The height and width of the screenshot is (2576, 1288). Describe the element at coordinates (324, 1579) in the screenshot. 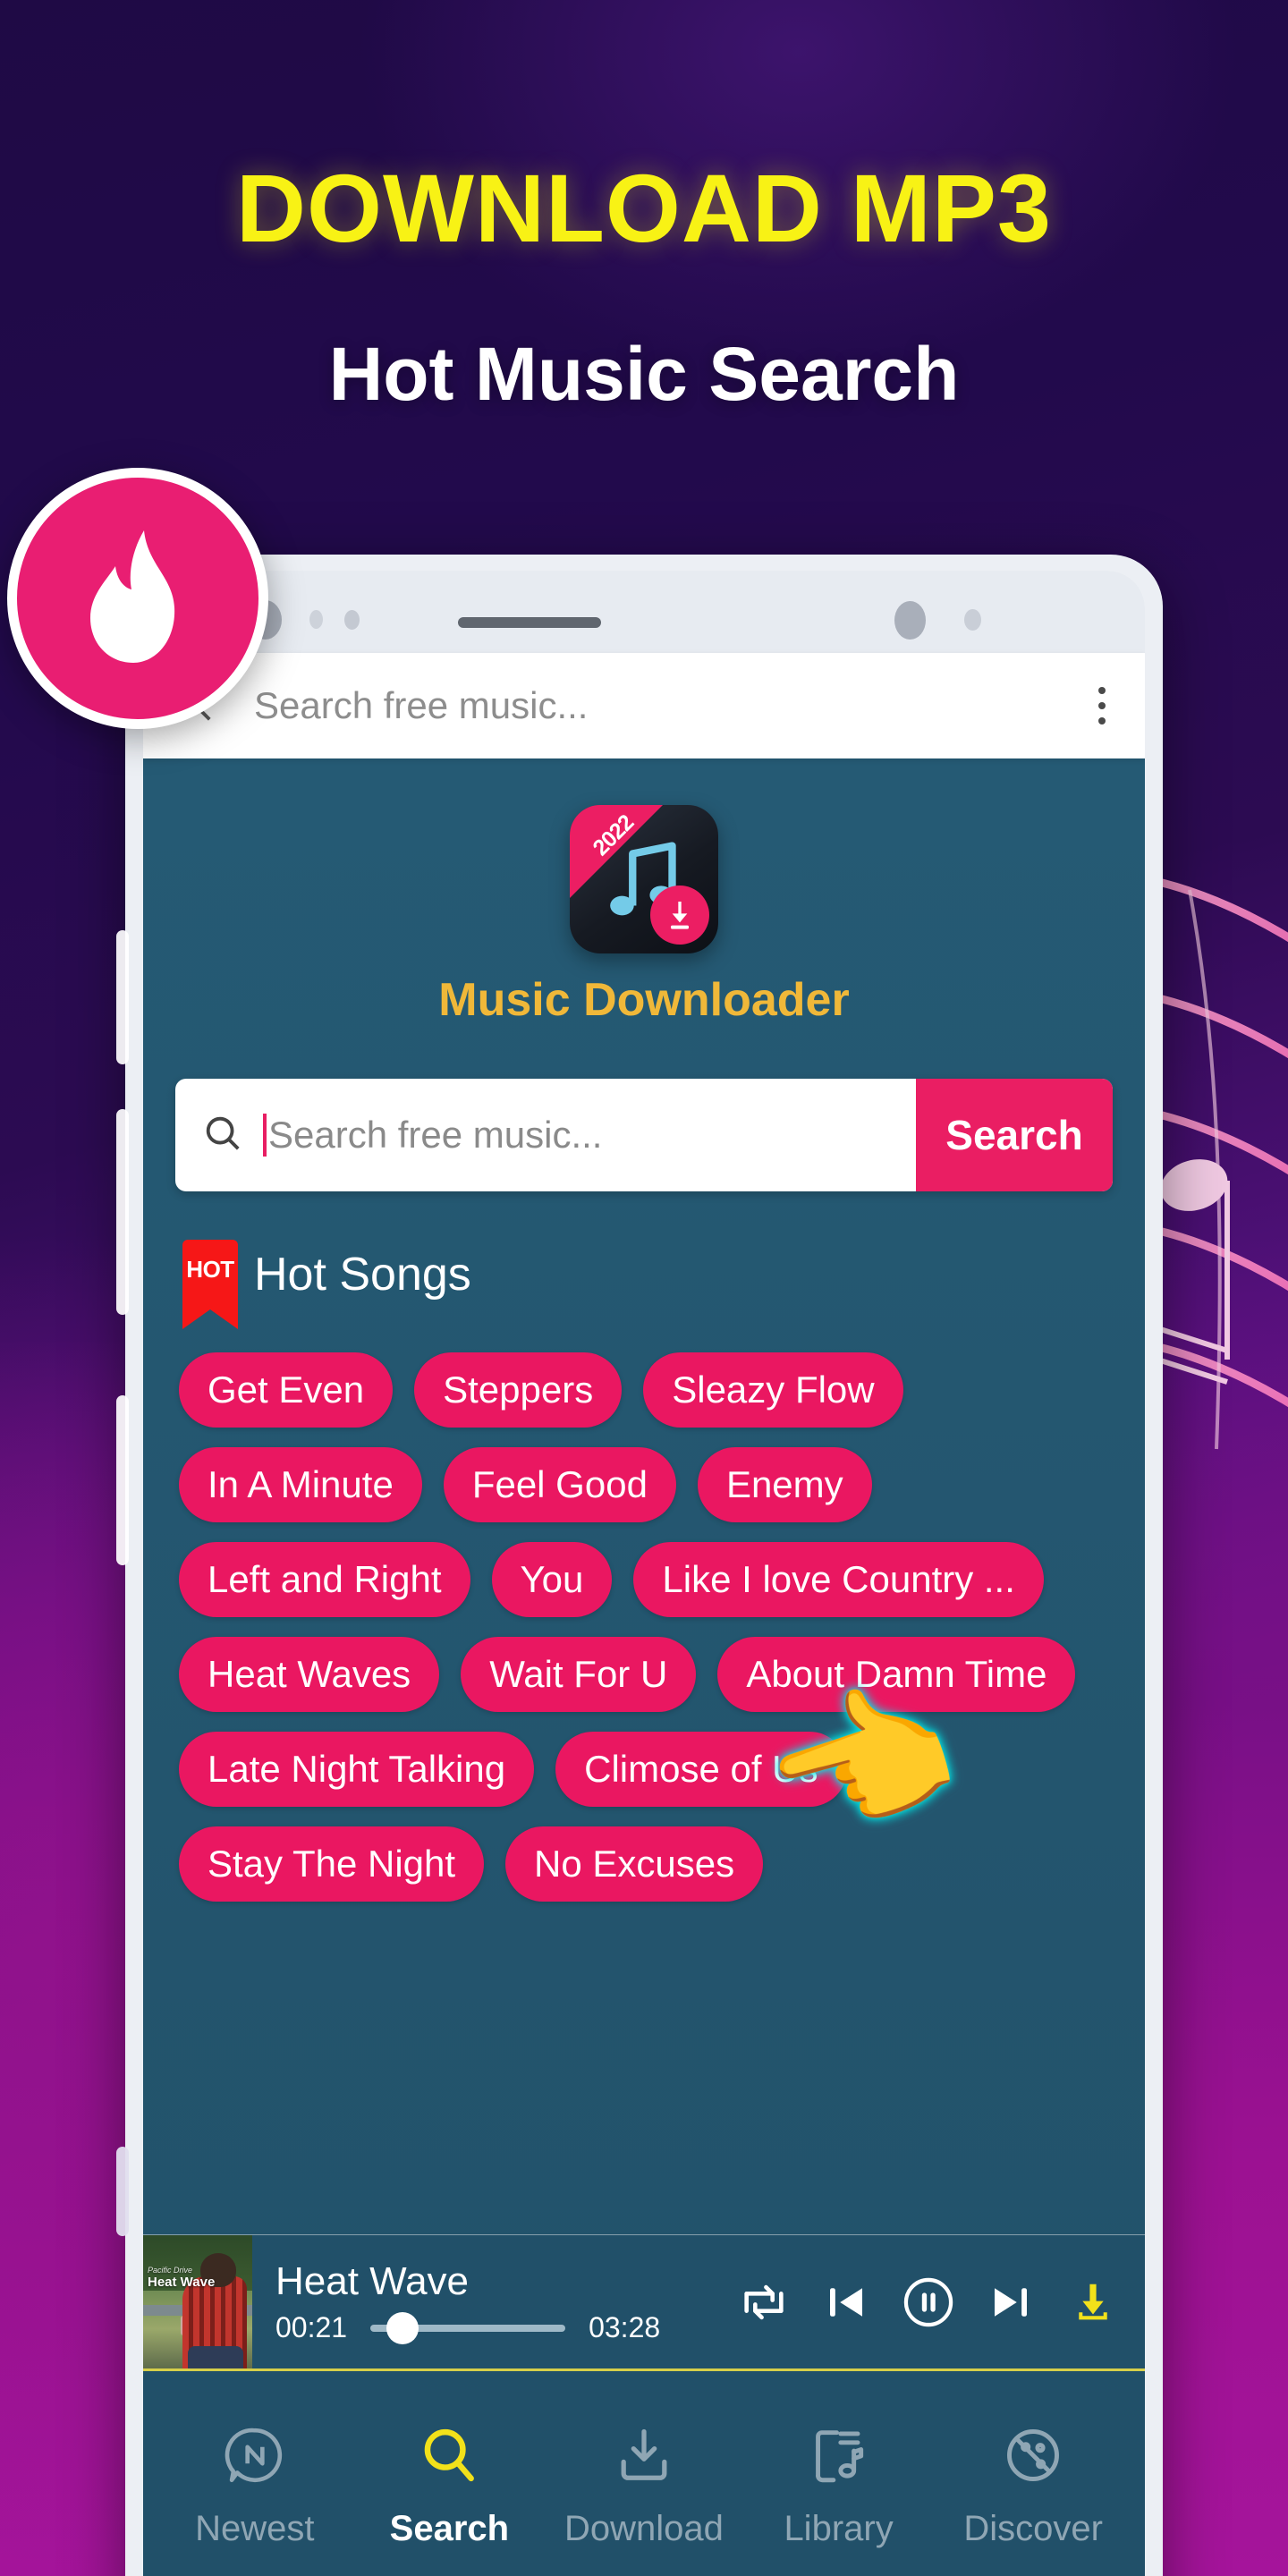

I see `hot-song-chip: Left and Right` at that location.